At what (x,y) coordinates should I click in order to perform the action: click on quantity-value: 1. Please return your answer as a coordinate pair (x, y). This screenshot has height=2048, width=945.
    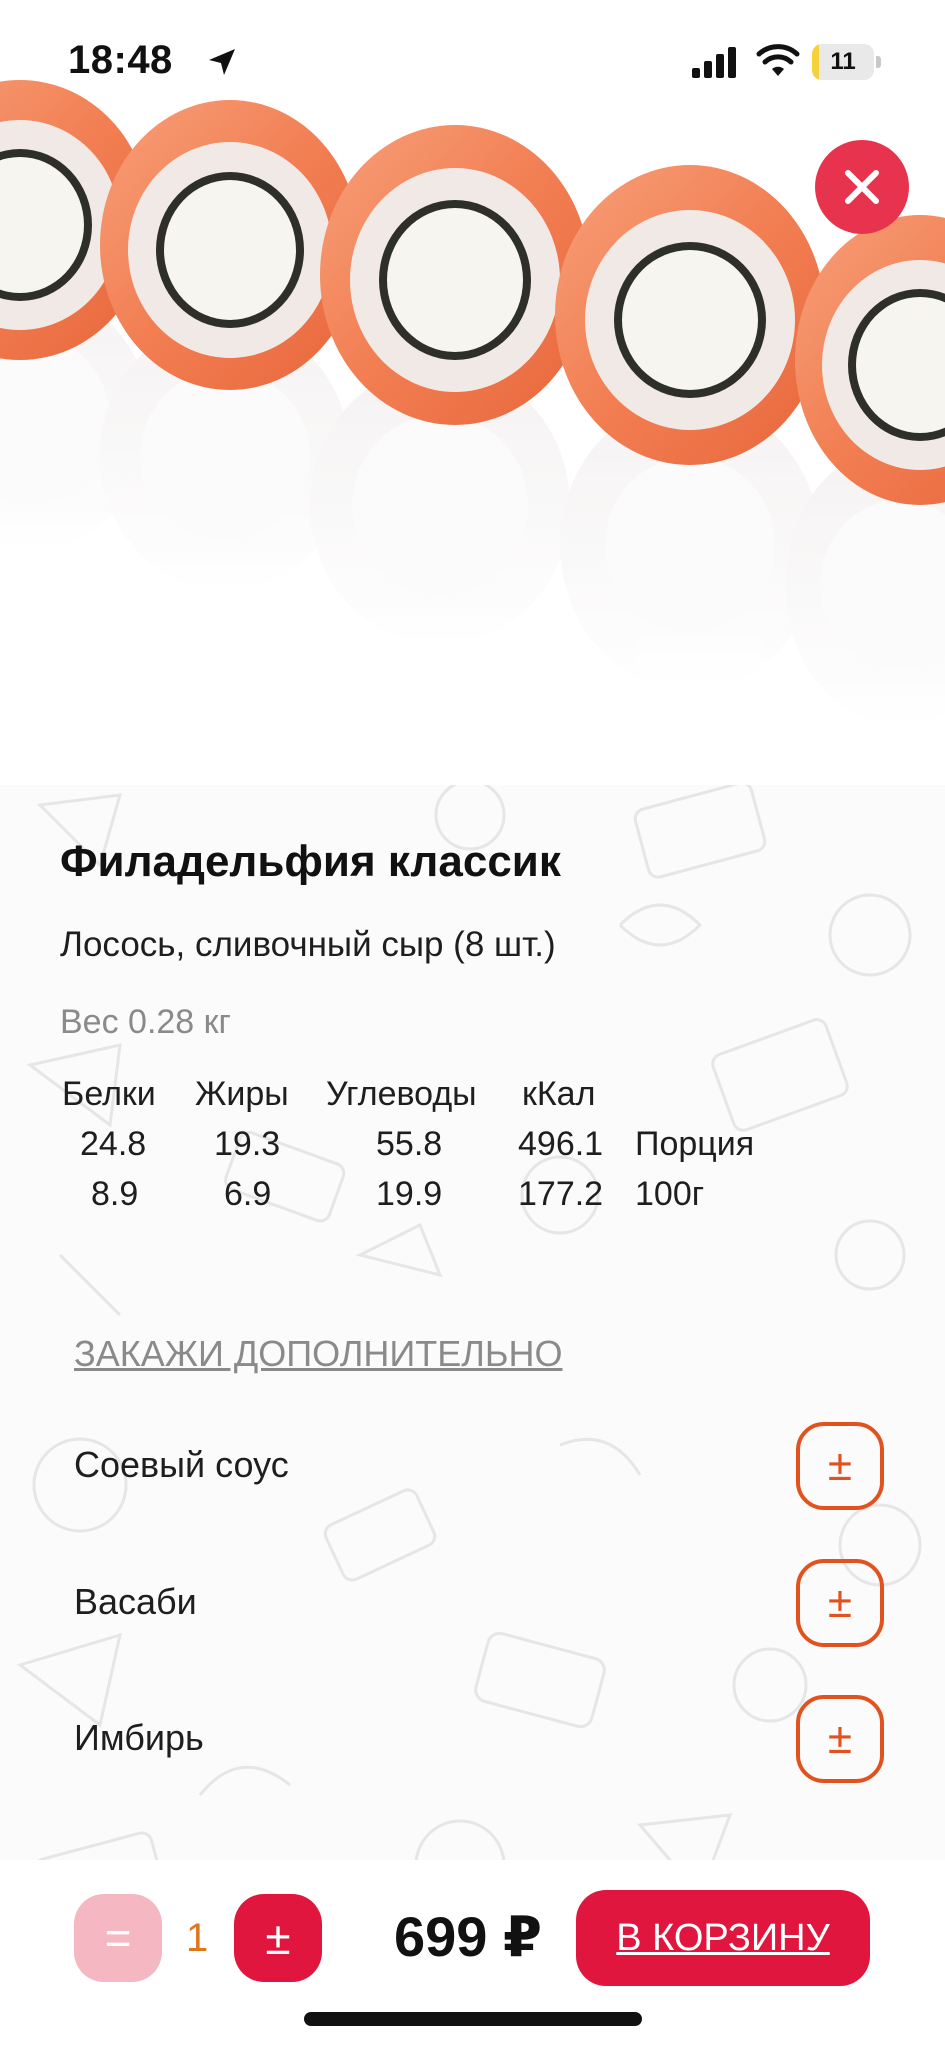
    Looking at the image, I should click on (197, 1938).